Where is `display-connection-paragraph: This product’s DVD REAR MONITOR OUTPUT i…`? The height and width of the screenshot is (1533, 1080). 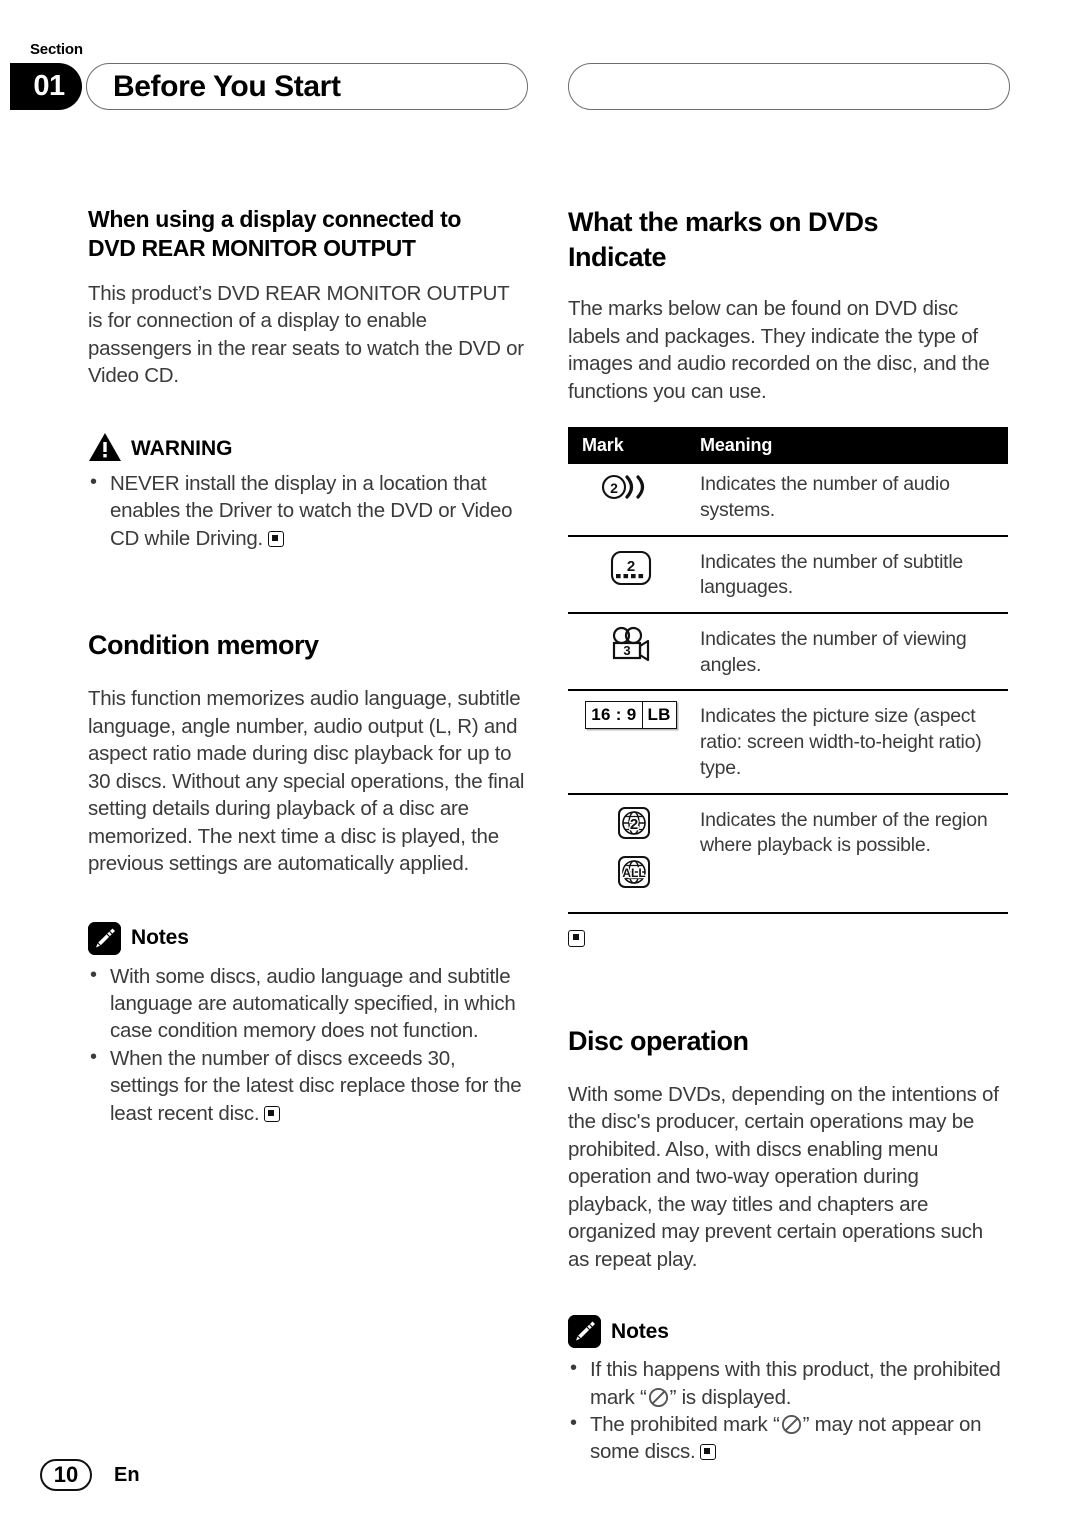
display-connection-paragraph: This product’s DVD REAR MONITOR OUTPUT i… is located at coordinates (306, 334).